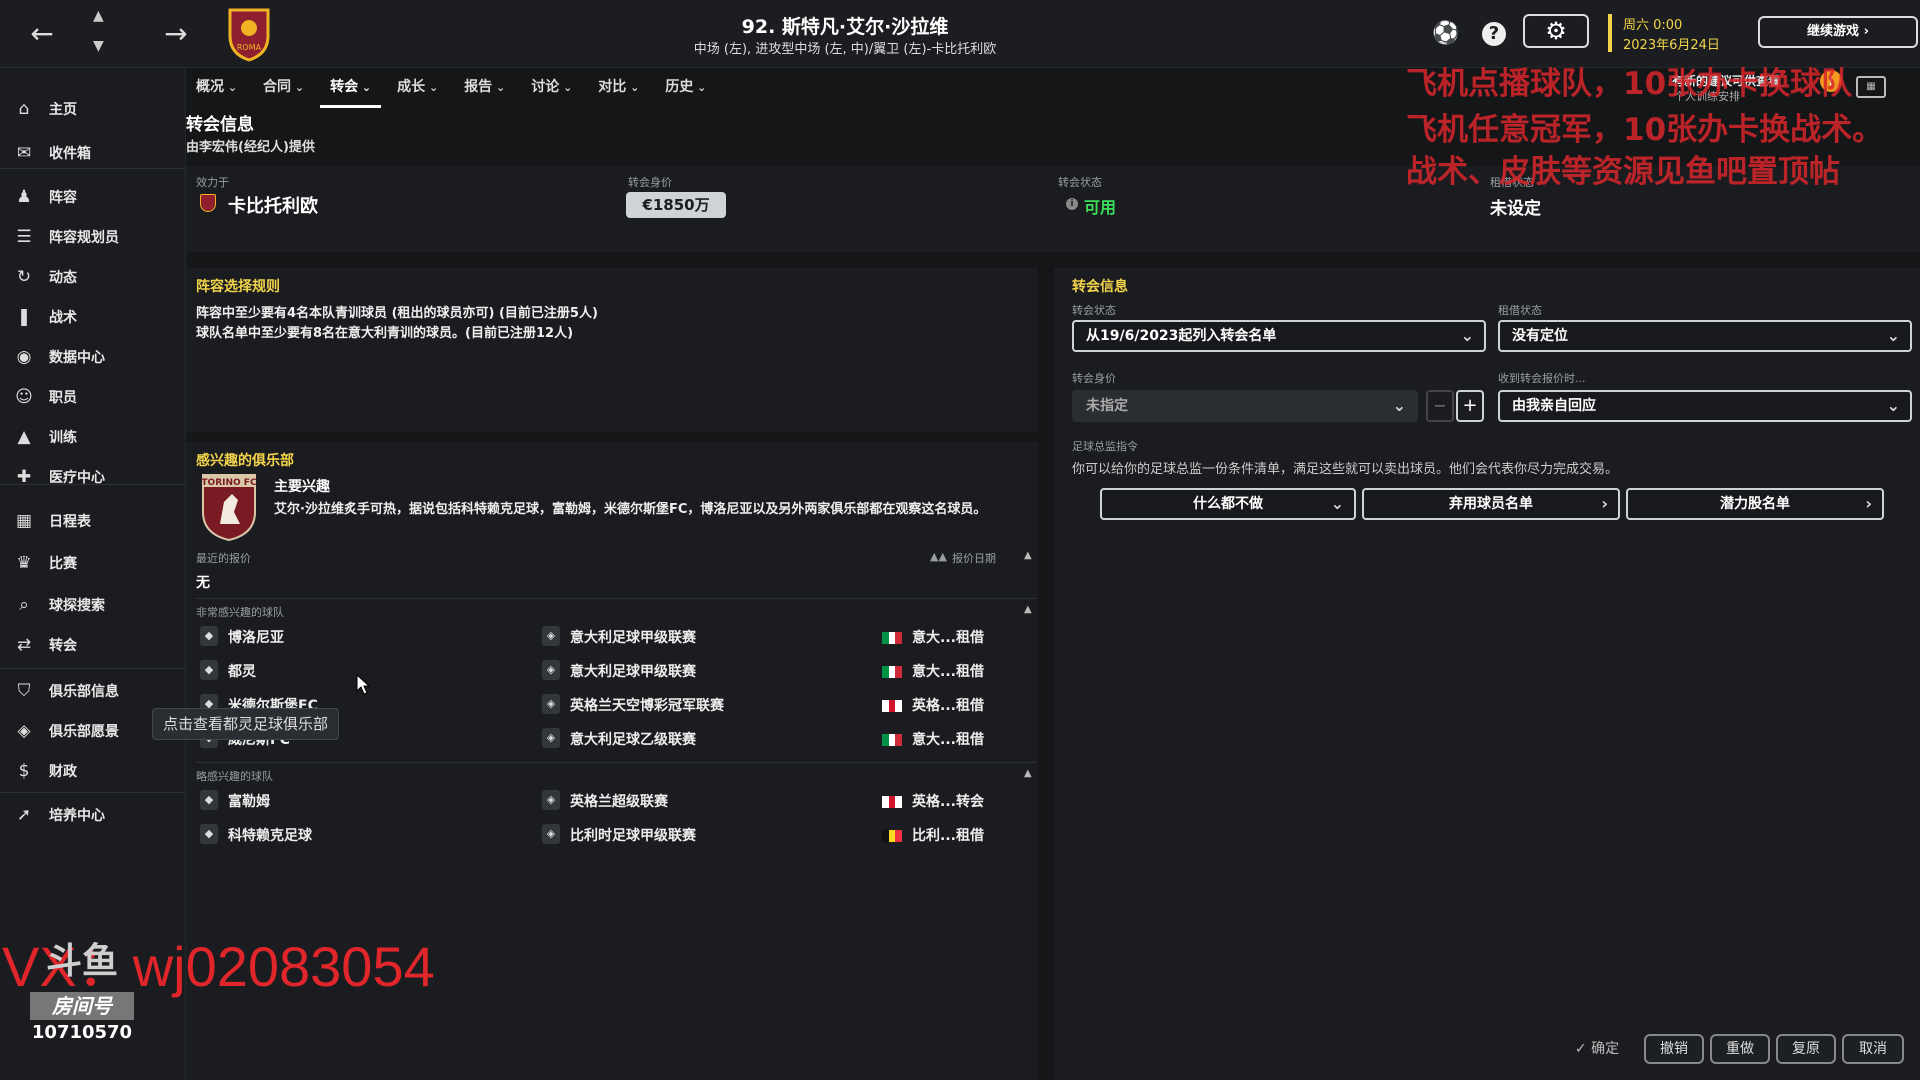  I want to click on sidebar-item-8: ▲ 训练, so click(93, 437).